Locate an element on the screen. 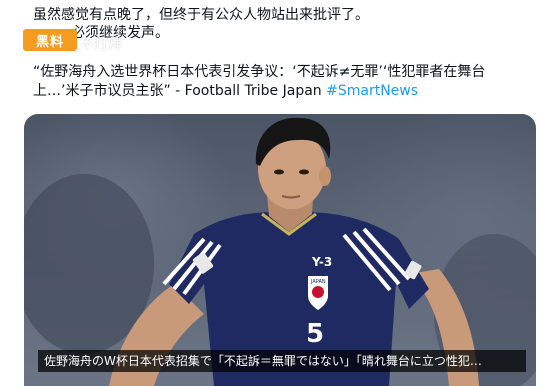 This screenshot has width=542, height=386. post-line-1: 虽然感觉有点晚了，但终于有公众人物站出来批评了。 is located at coordinates (201, 15).